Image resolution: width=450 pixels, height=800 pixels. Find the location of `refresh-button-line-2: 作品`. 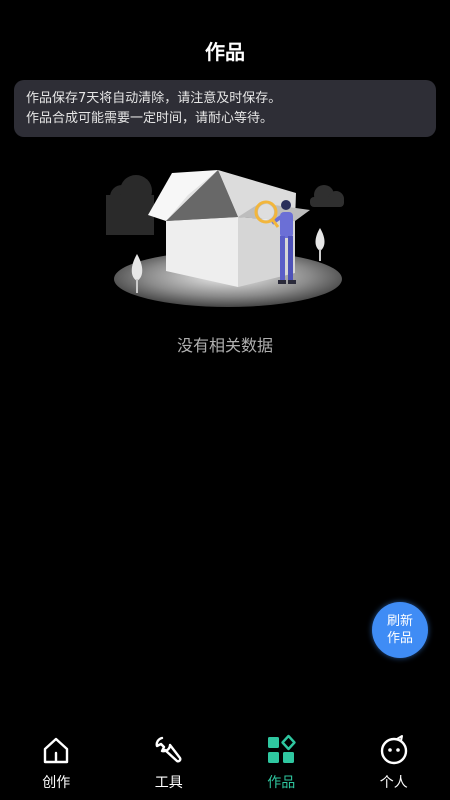

refresh-button-line-2: 作品 is located at coordinates (399, 638).